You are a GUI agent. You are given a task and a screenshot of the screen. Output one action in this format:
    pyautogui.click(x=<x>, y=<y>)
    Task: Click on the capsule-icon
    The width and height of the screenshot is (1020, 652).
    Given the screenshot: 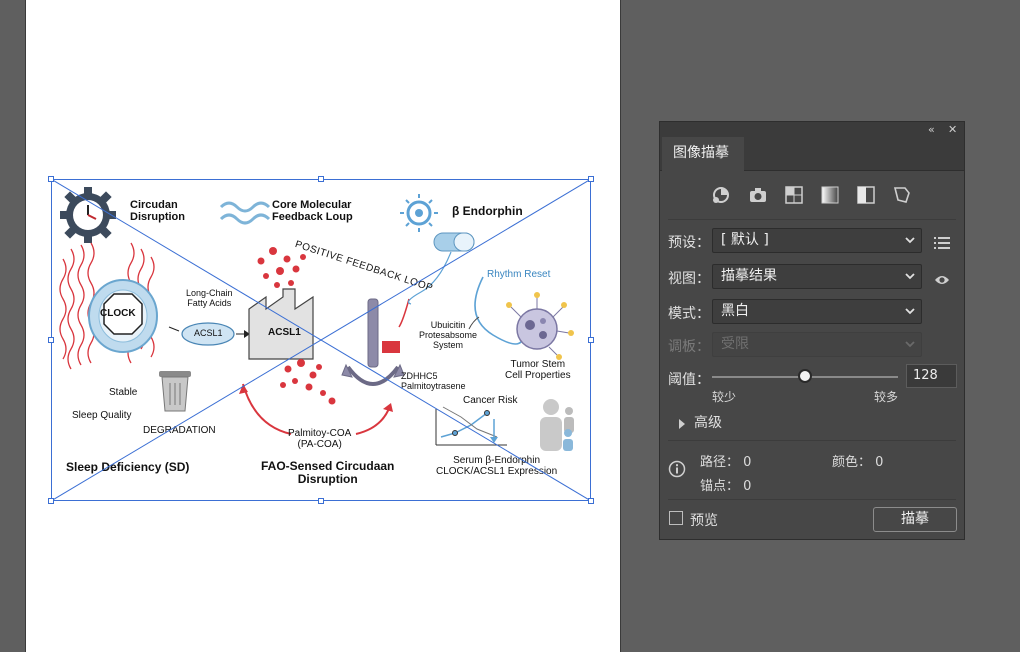 What is the action you would take?
    pyautogui.click(x=454, y=242)
    